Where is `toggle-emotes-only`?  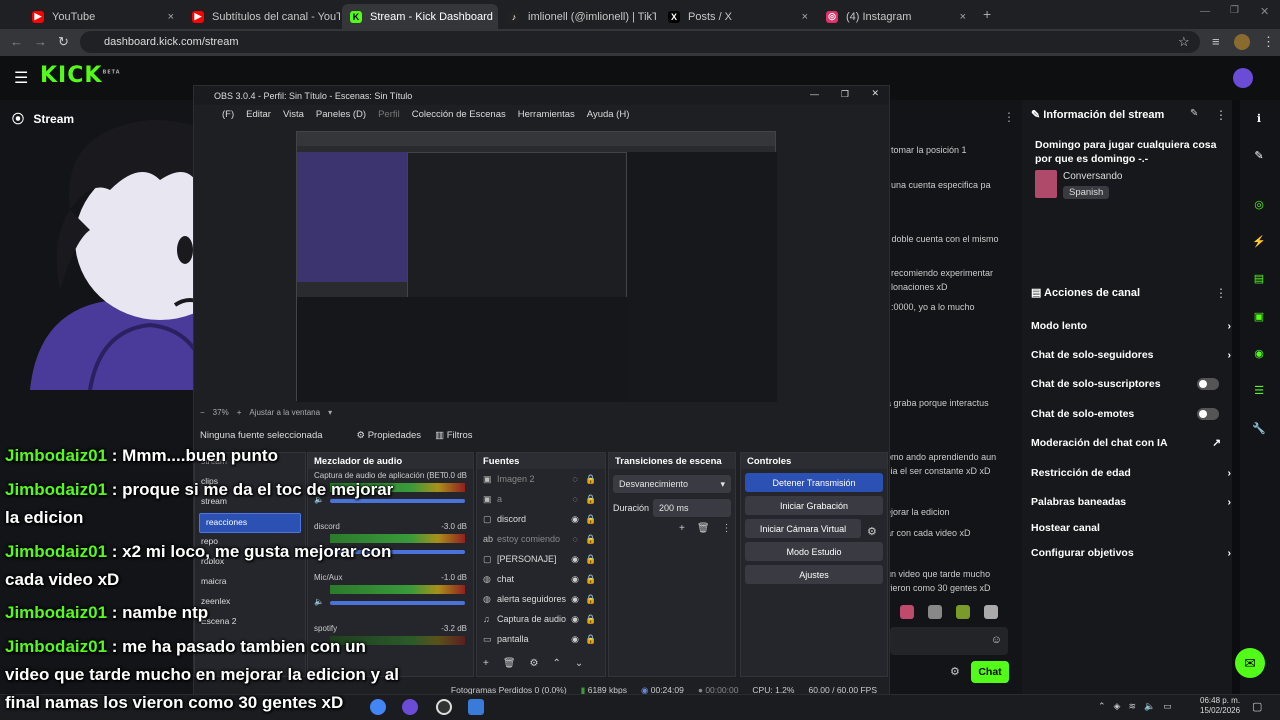 toggle-emotes-only is located at coordinates (1208, 414).